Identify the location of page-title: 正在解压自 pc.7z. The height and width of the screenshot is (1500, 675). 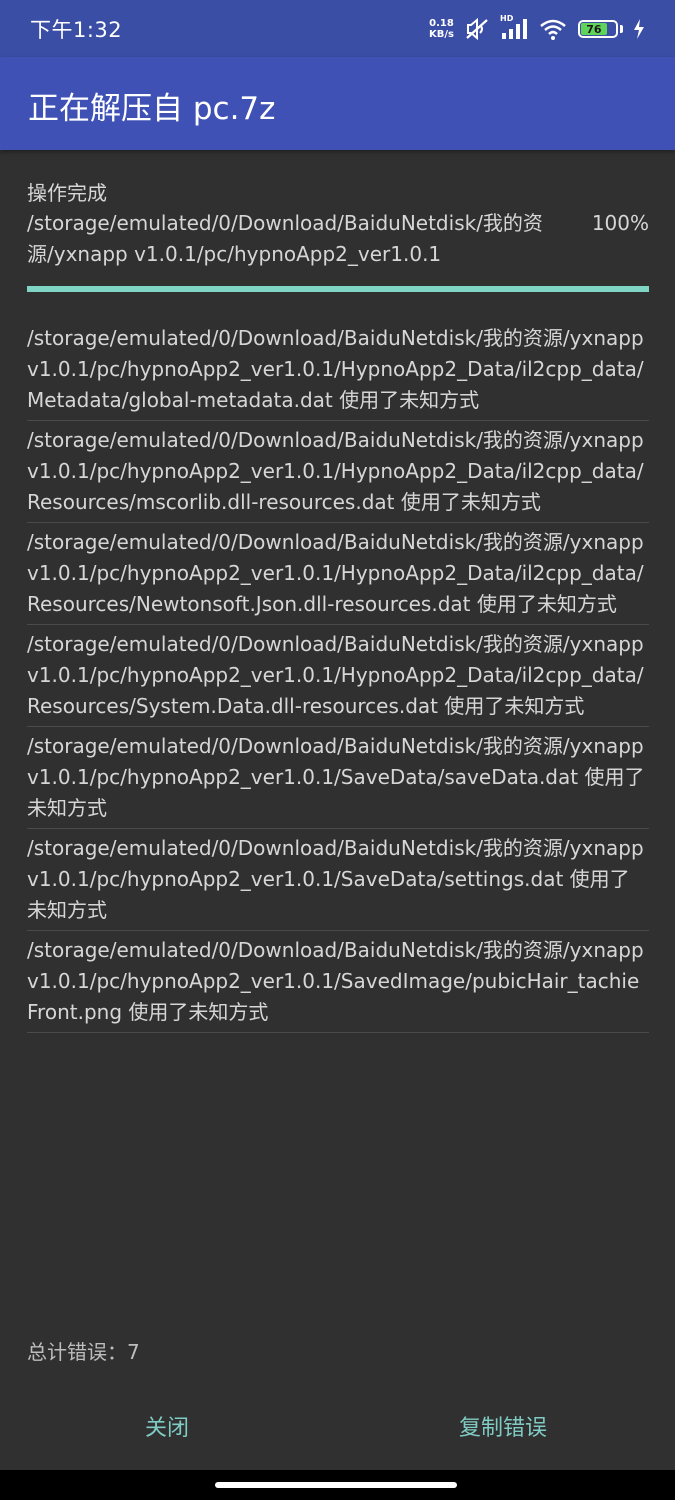
(152, 109).